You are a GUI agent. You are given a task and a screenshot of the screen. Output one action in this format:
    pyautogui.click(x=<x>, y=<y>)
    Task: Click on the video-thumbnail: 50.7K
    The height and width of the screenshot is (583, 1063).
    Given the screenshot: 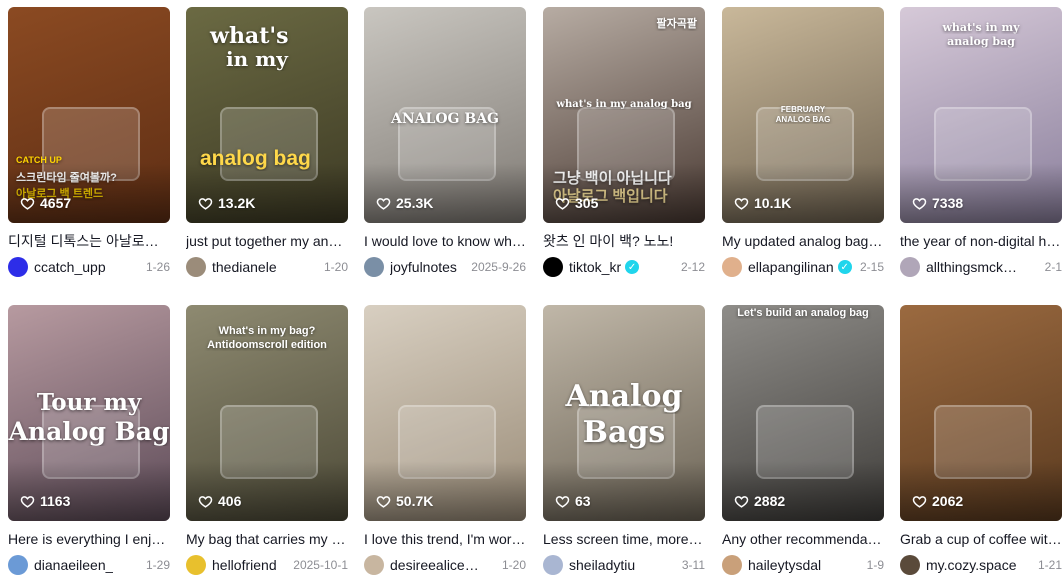 What is the action you would take?
    pyautogui.click(x=445, y=413)
    